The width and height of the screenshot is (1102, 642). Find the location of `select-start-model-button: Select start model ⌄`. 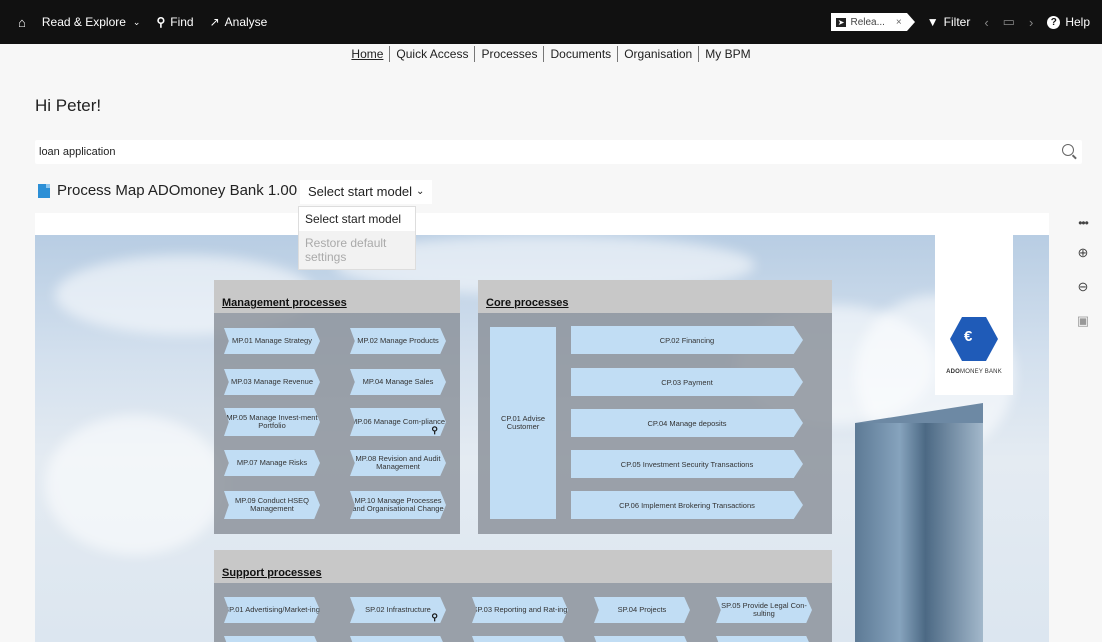

select-start-model-button: Select start model ⌄ is located at coordinates (366, 192).